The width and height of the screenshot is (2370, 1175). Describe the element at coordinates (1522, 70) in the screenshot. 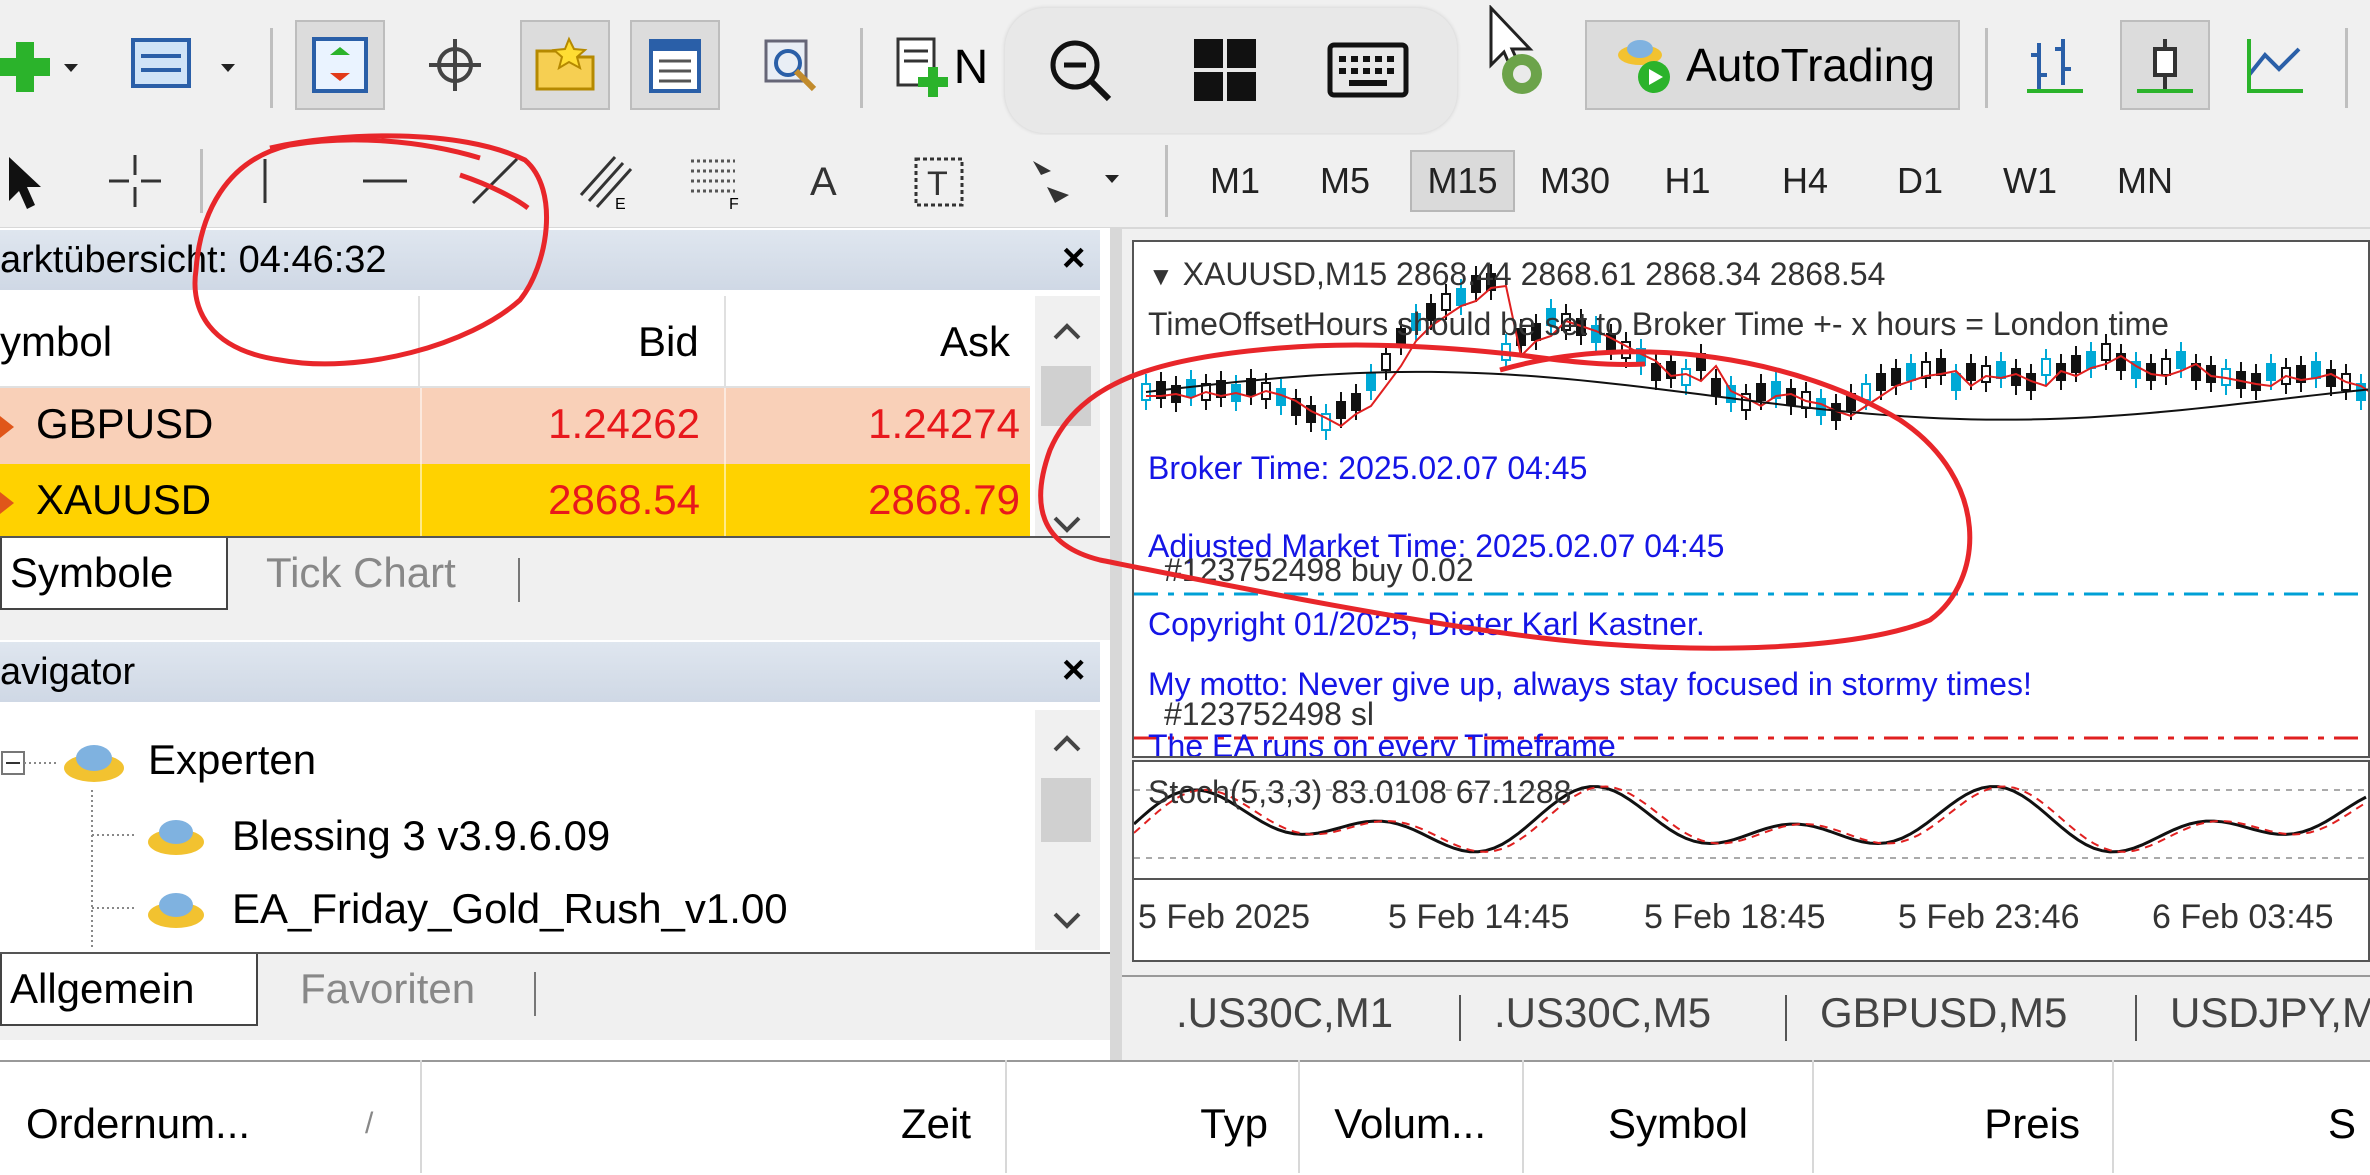

I see `options-icon` at that location.